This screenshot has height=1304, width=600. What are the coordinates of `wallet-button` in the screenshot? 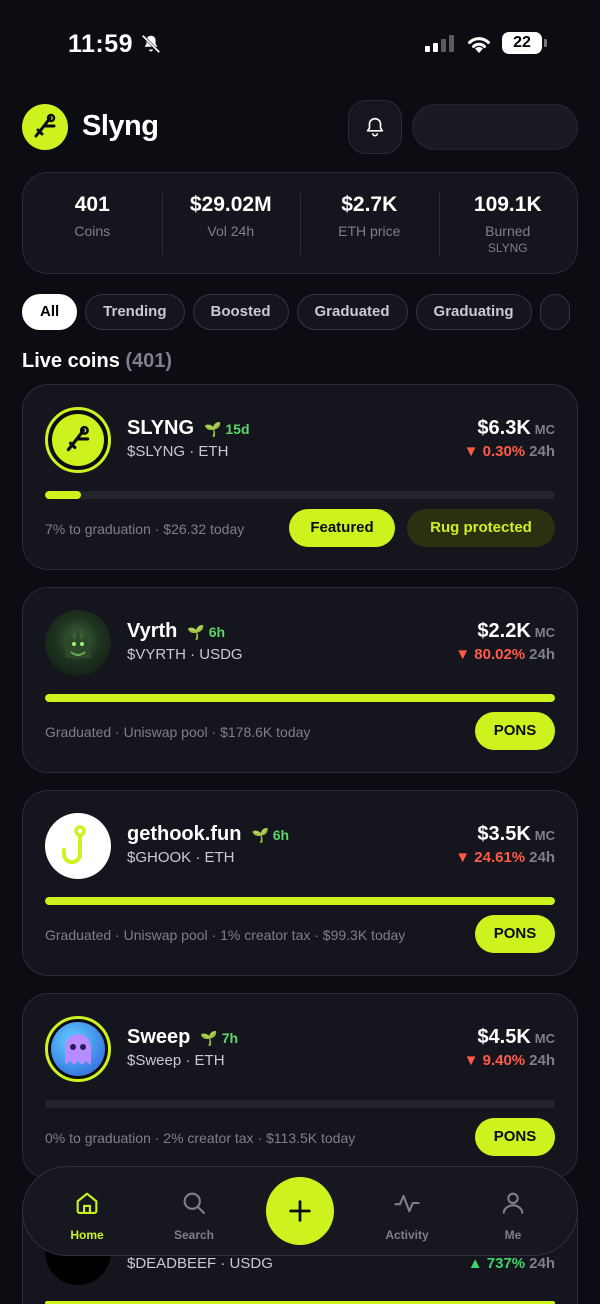 It's located at (495, 127).